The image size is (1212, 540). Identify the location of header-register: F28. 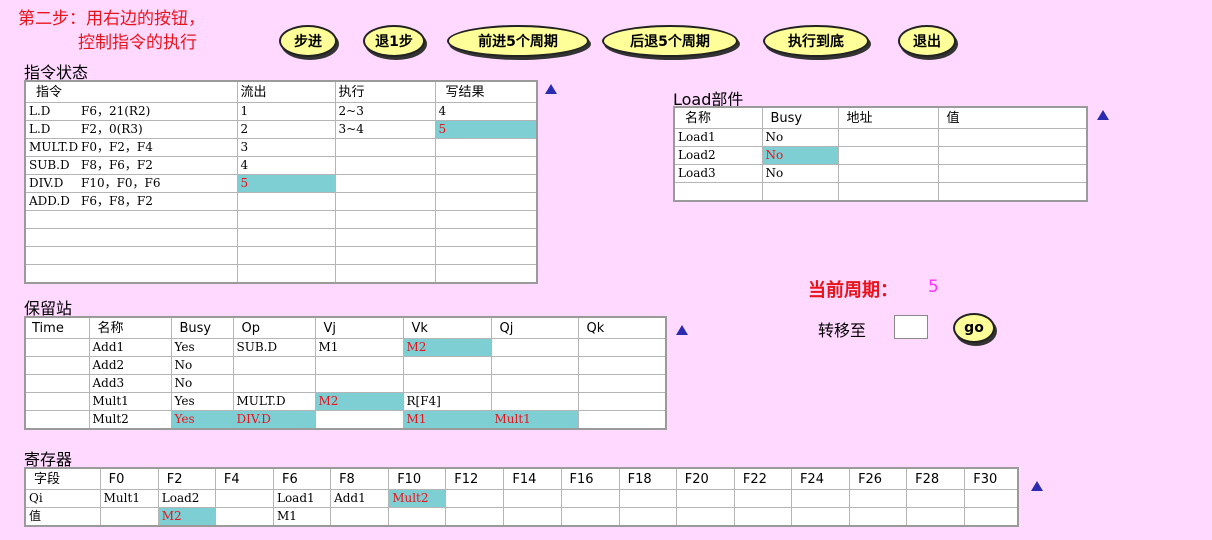
(936, 478).